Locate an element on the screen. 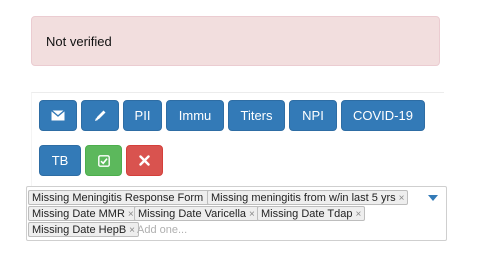  tag-missing-meningitis-5-yrs: Missing meningitis from w/in last 5 yrs × is located at coordinates (308, 197).